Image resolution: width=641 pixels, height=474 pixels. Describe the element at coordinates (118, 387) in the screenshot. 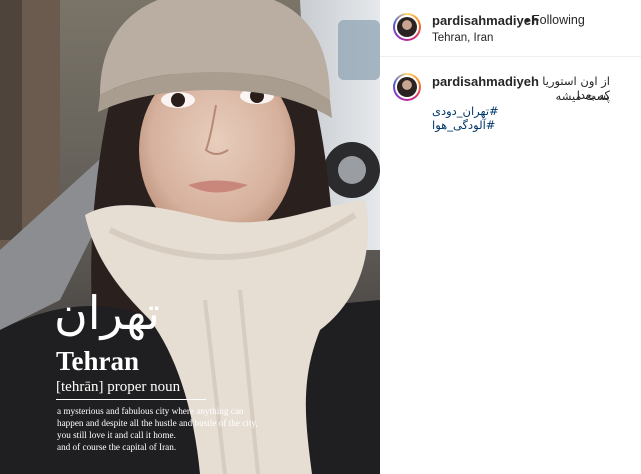

I see `overlay-pronunciation: [tehrān] proper noun` at that location.